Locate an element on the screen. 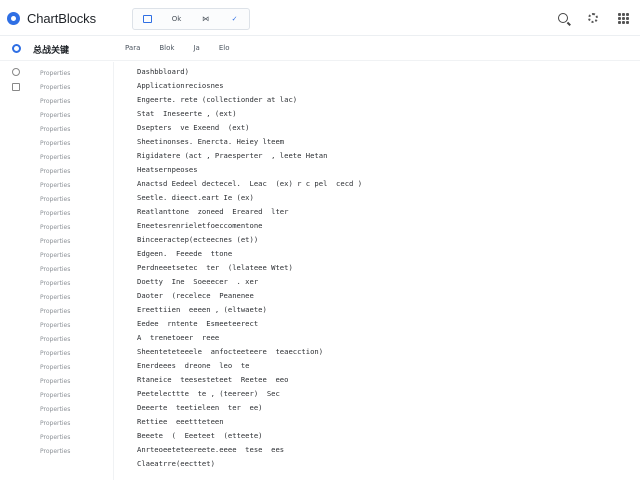  circle-icon is located at coordinates (16, 72).